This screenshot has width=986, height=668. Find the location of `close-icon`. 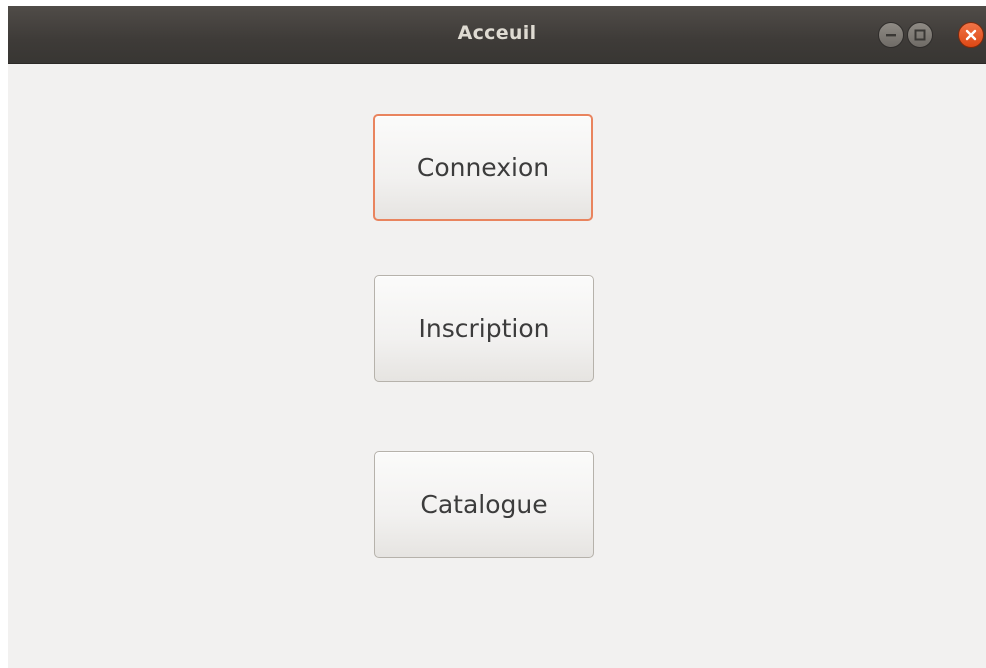

close-icon is located at coordinates (971, 35).